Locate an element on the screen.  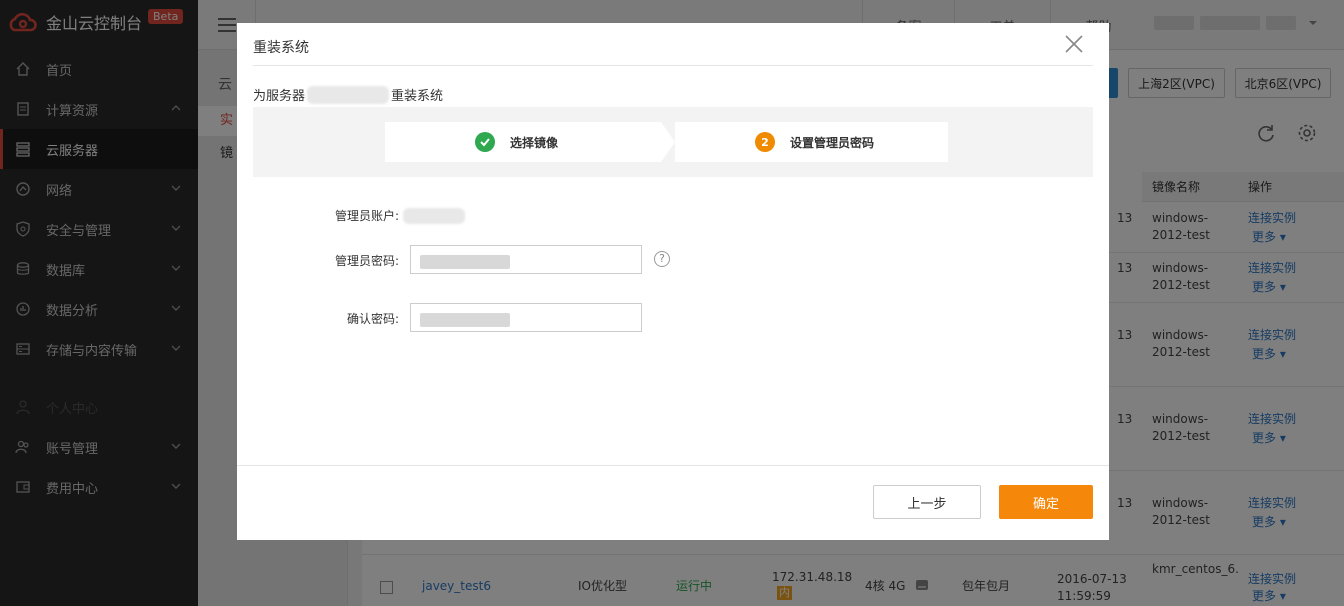
previous-step-button: 上一步 is located at coordinates (927, 502).